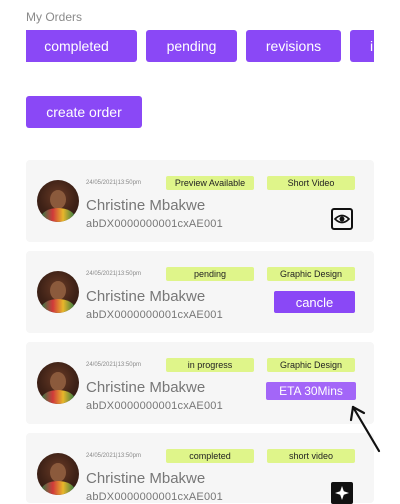  Describe the element at coordinates (365, 429) in the screenshot. I see `arrow-icon` at that location.